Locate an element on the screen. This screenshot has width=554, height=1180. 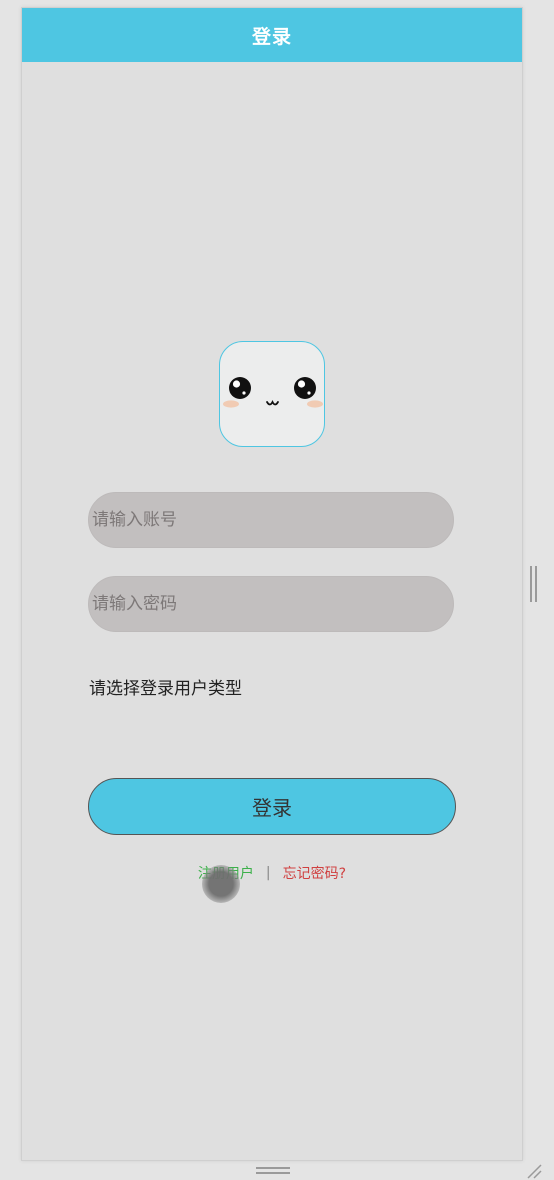
bottom-resize-handle-icon is located at coordinates (273, 1172).